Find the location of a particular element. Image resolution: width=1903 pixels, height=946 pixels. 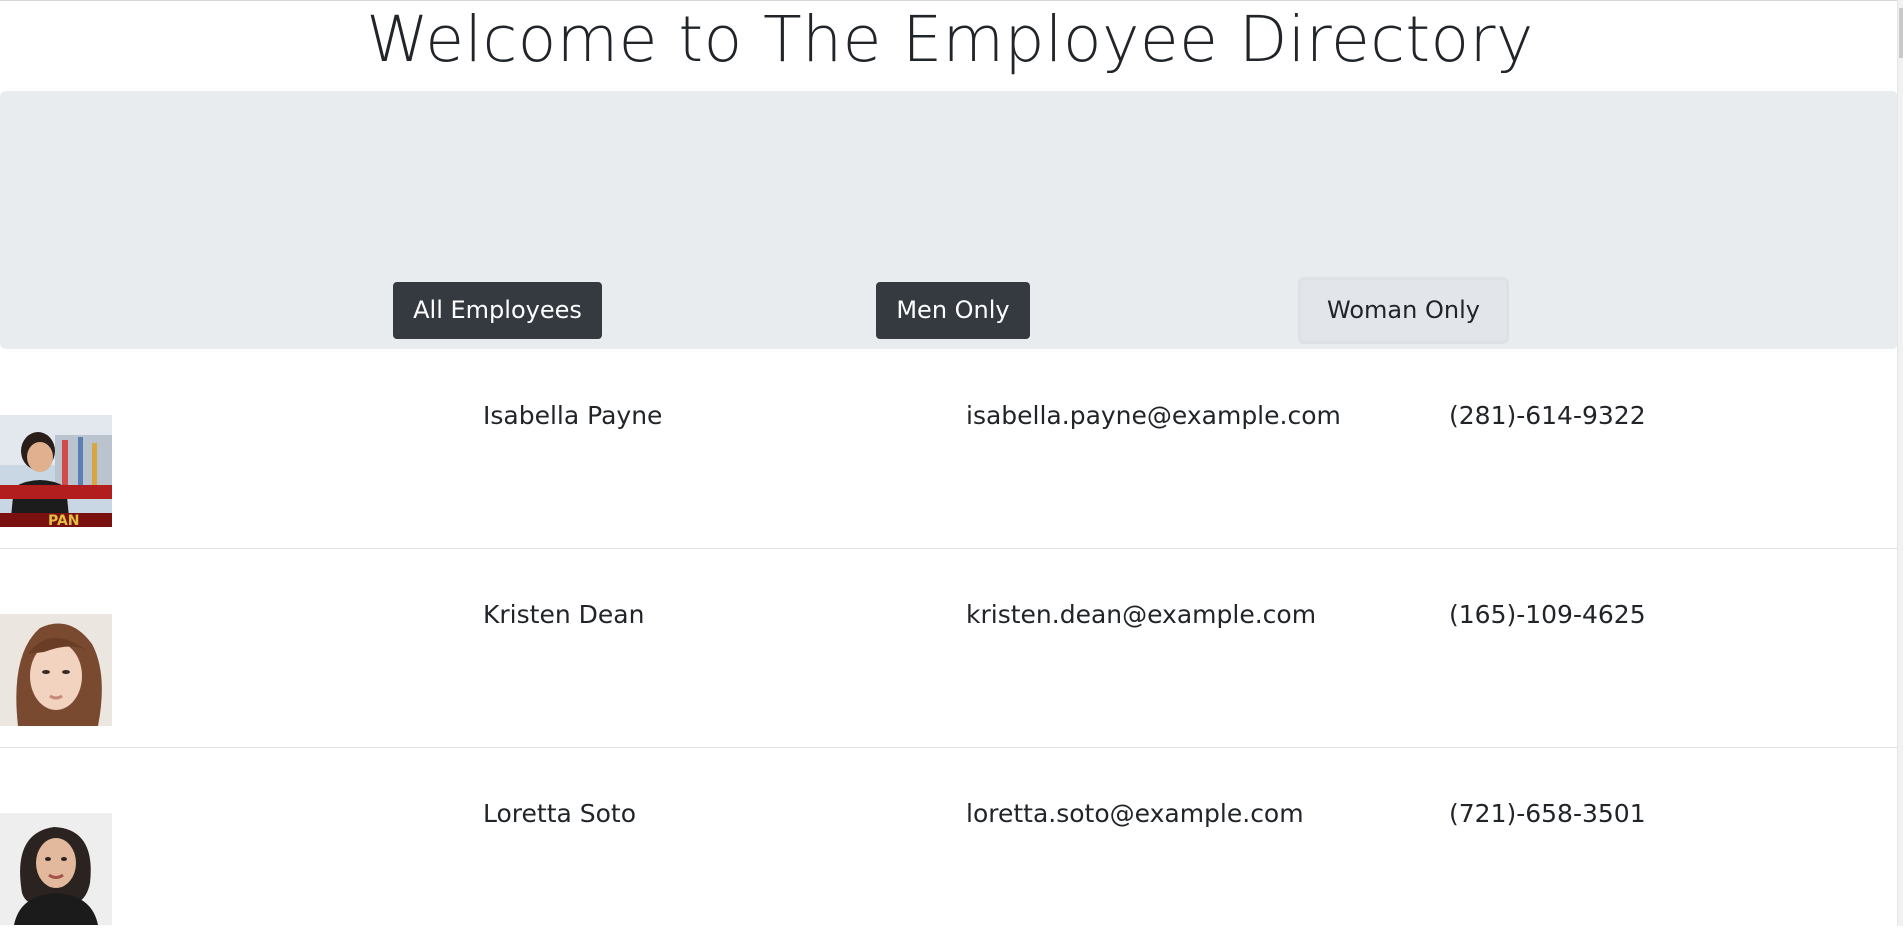

employee-email: loretta.soto@example.com is located at coordinates (1135, 813).